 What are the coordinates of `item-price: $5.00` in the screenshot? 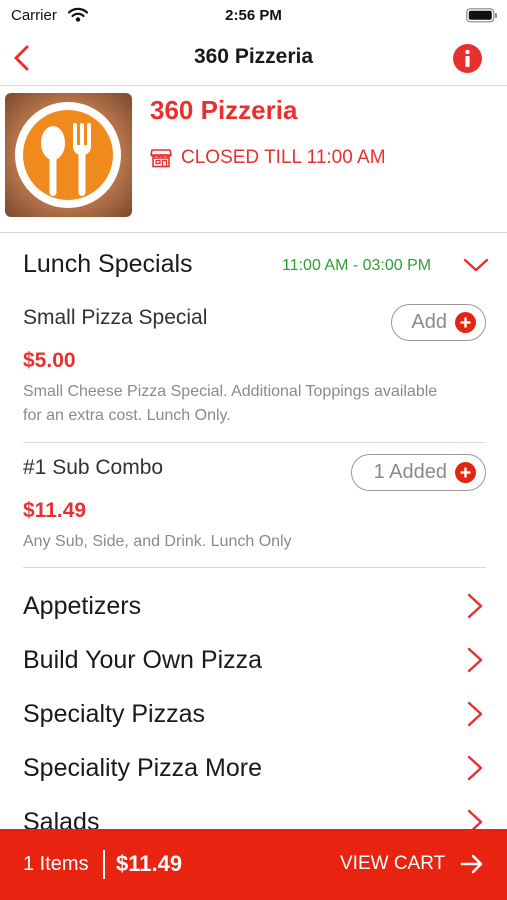 It's located at (49, 360).